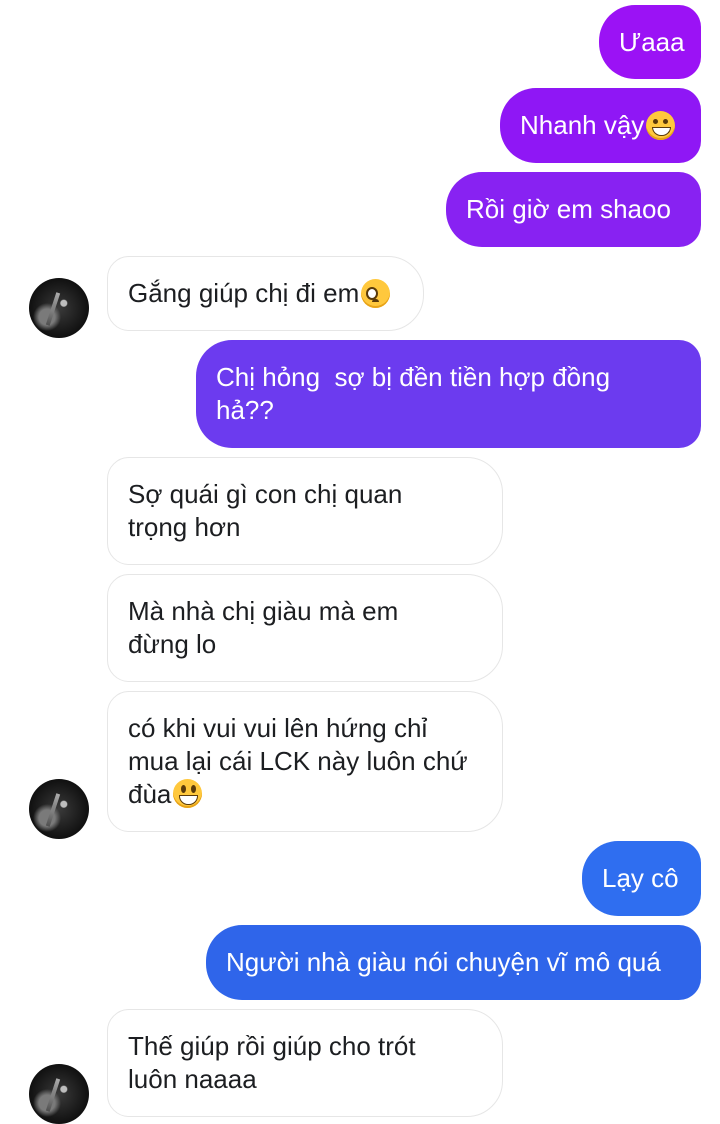 This screenshot has width=720, height=1124. I want to click on sent-message-6: Người nhà giàu nói chuyện vĩ mô quá, so click(453, 962).